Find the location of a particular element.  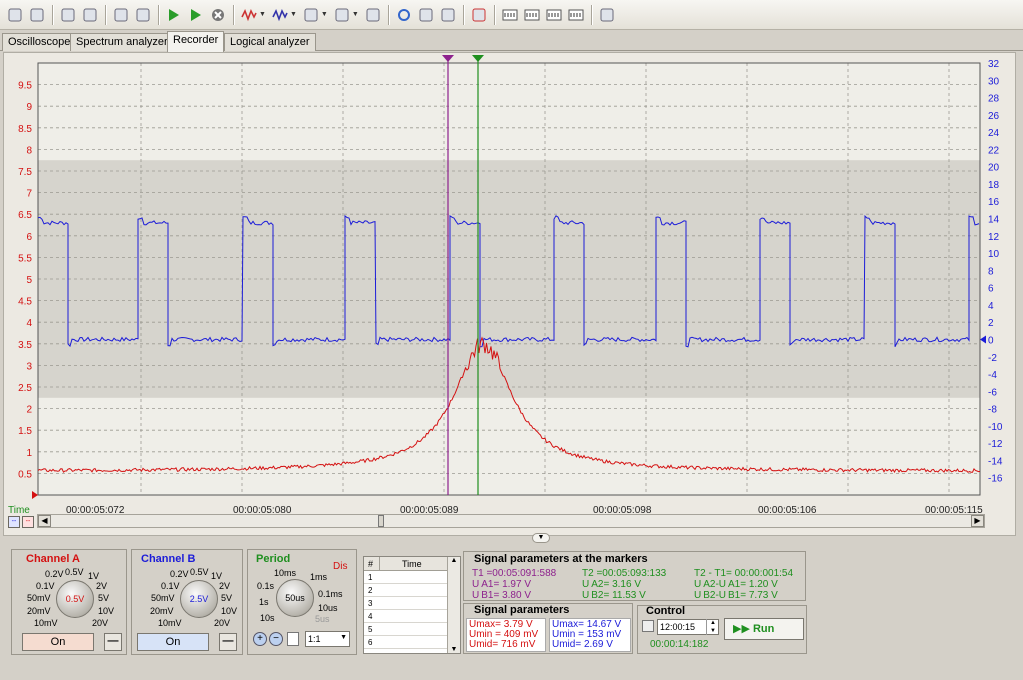

timer-checkbox is located at coordinates (648, 626).